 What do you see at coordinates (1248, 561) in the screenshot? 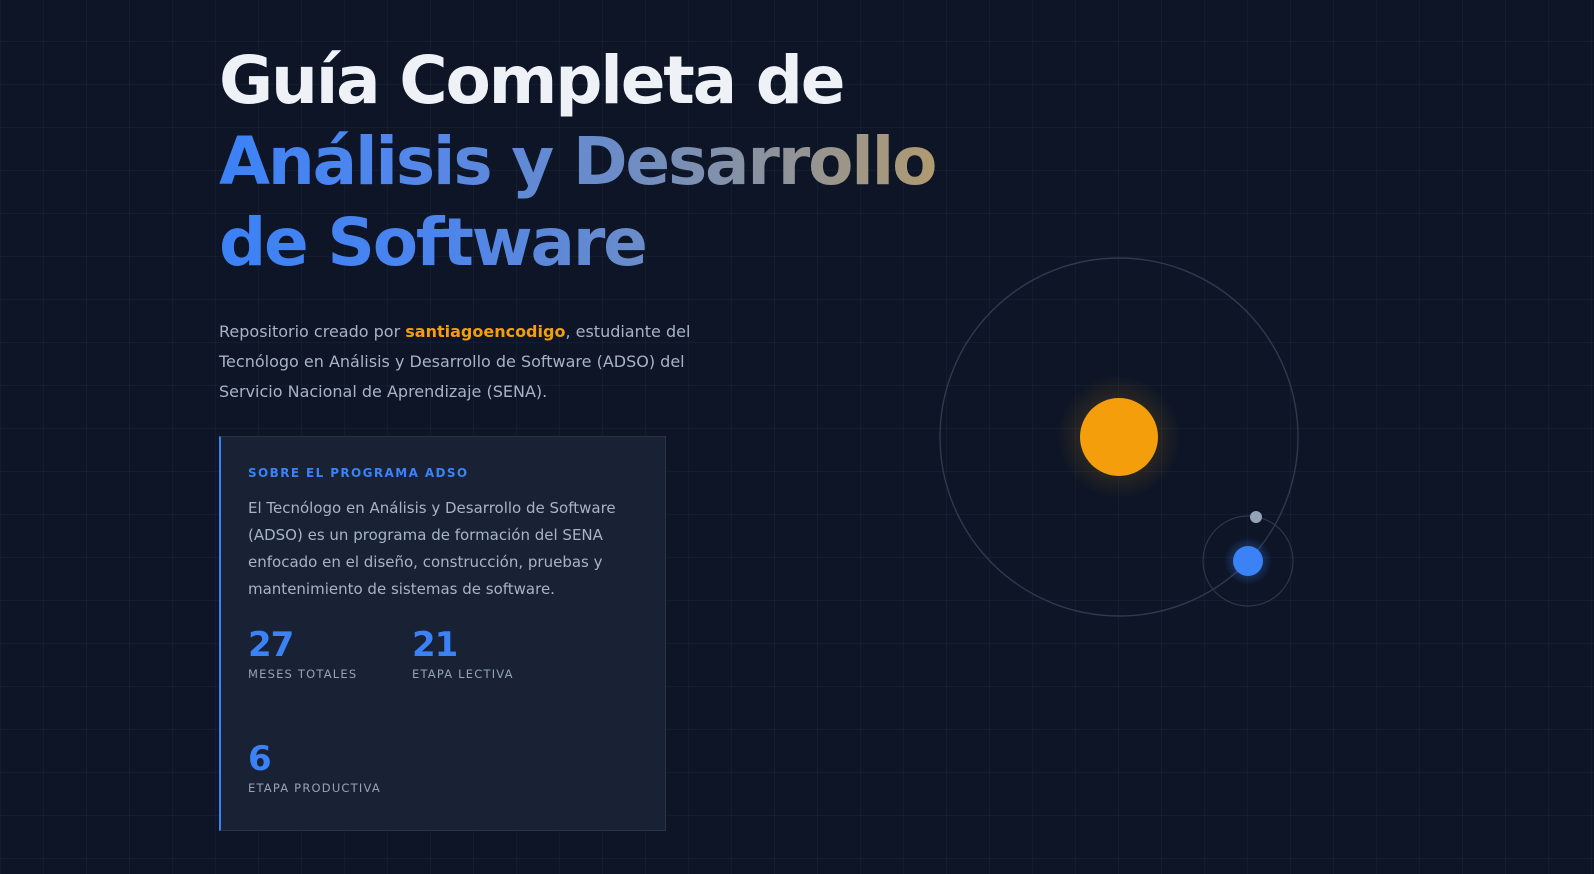
I see `planet-icon` at bounding box center [1248, 561].